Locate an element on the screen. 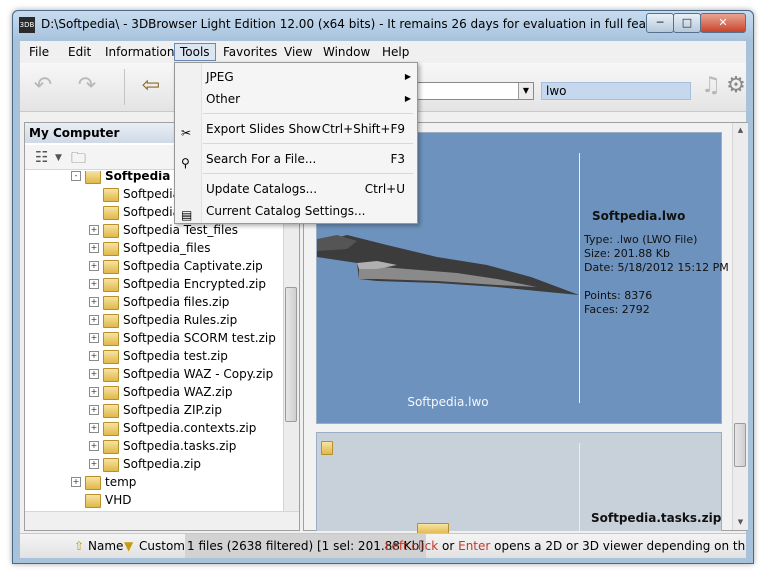 This screenshot has width=771, height=580. dropdown-arrow-icon: ▼ is located at coordinates (58, 158).